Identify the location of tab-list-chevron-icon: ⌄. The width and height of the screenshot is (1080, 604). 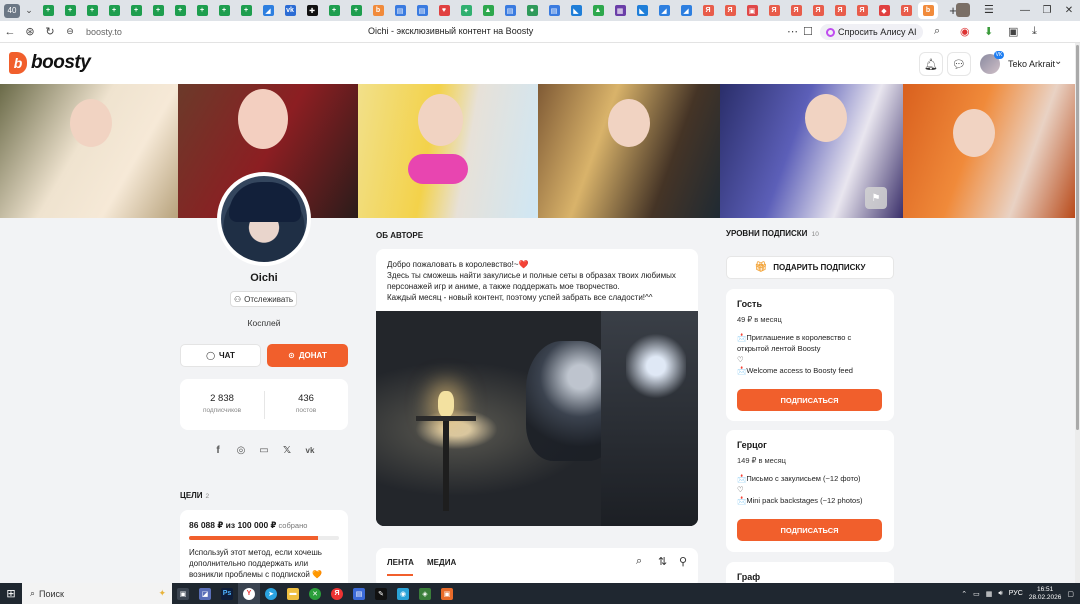
(29, 11).